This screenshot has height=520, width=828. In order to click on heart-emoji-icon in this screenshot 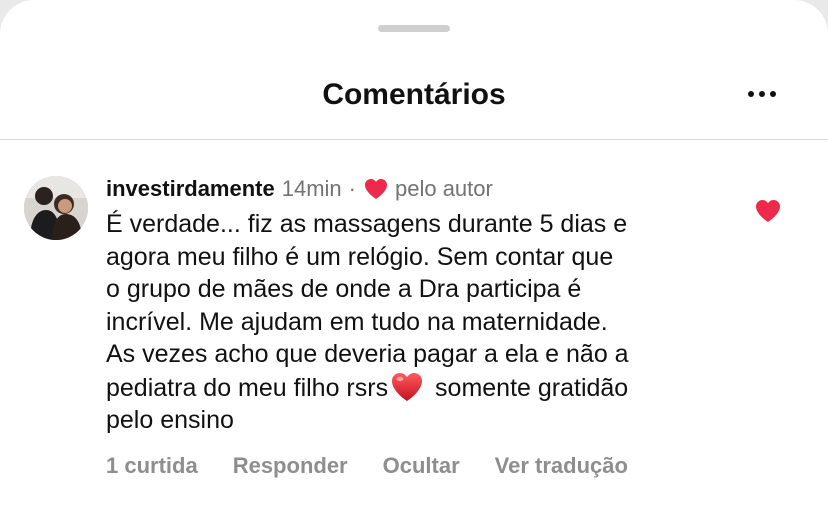, I will do `click(407, 386)`.